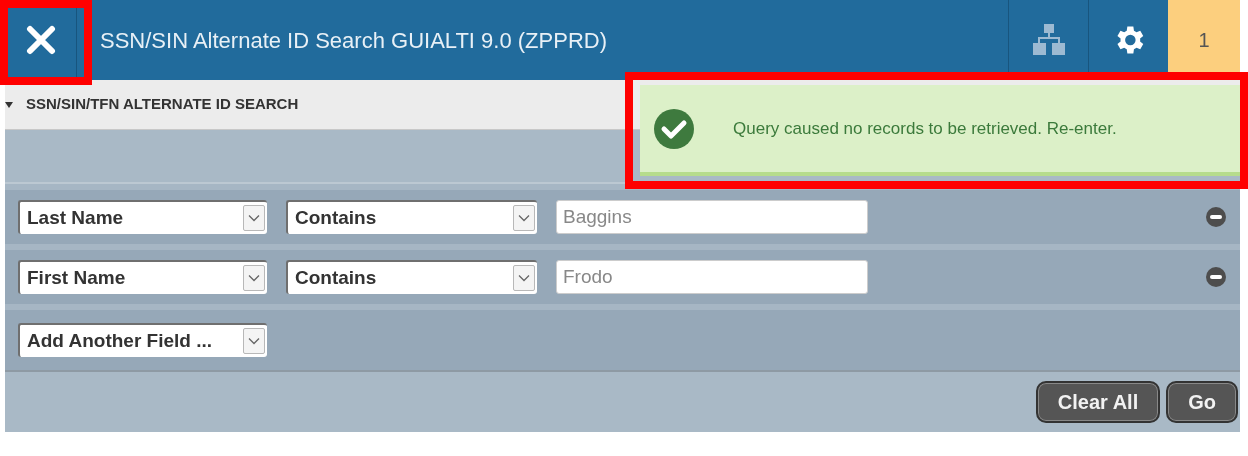 Image resolution: width=1248 pixels, height=456 pixels. Describe the element at coordinates (142, 277) in the screenshot. I see `field-dropdown: First Name` at that location.